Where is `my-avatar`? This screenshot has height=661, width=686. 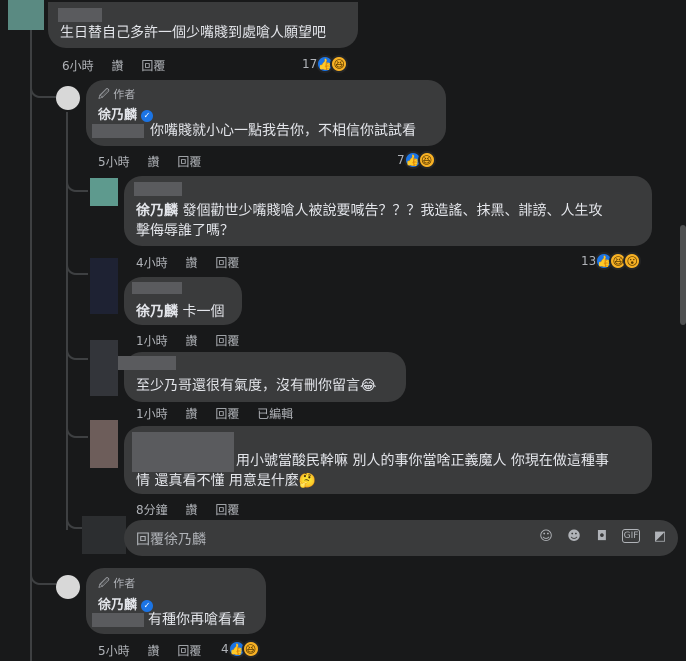
my-avatar is located at coordinates (104, 535).